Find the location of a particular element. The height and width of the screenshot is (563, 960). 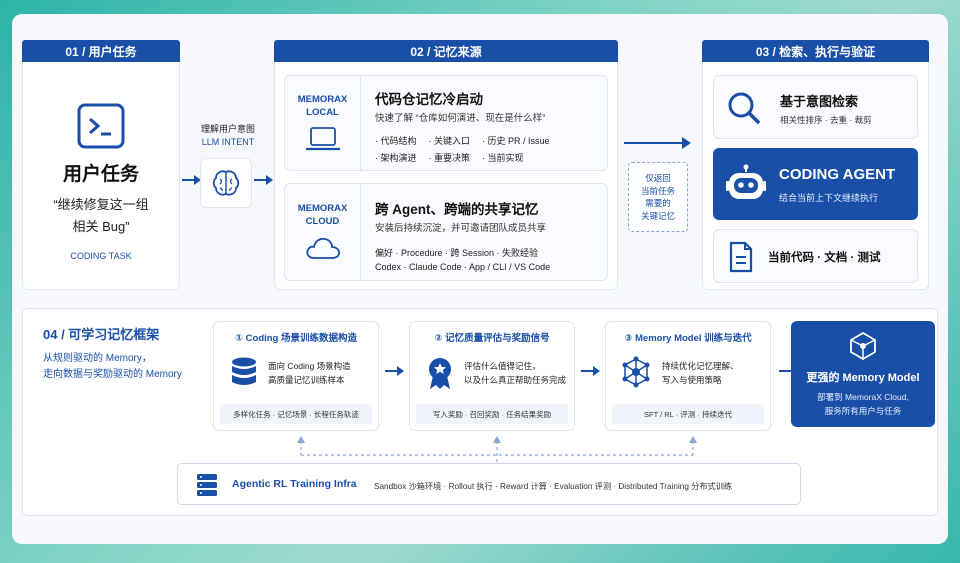

return-line: 需要的 is located at coordinates (658, 203).